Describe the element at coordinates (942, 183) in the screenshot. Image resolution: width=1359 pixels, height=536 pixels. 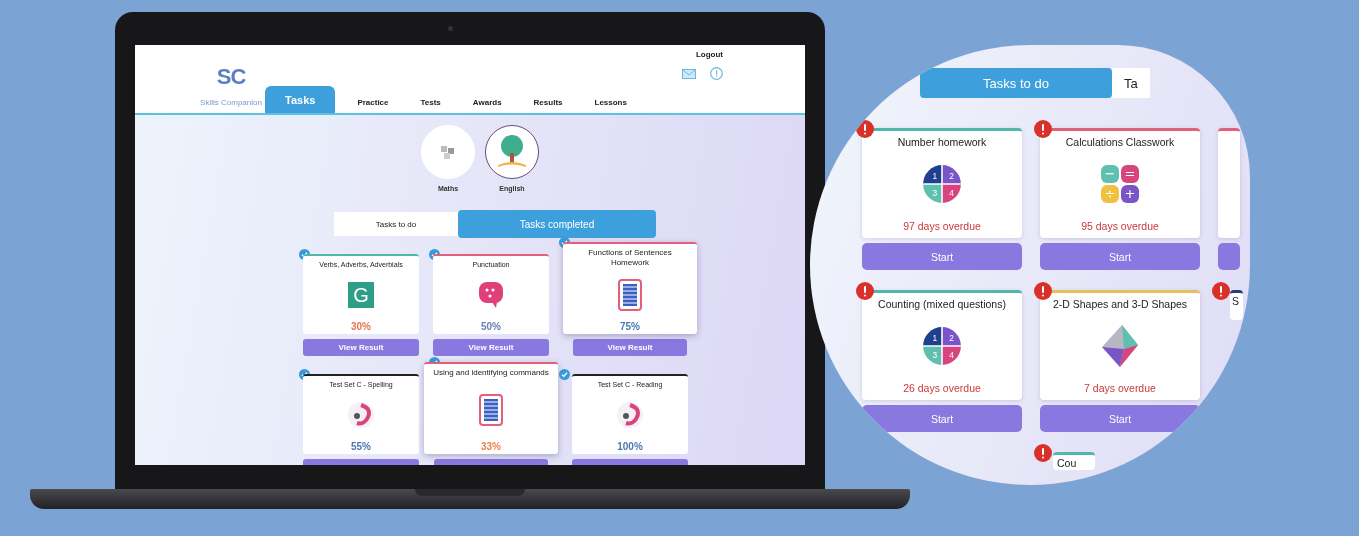
I see `task-card: Number homework 1 2 3 4 97 days overdue` at that location.